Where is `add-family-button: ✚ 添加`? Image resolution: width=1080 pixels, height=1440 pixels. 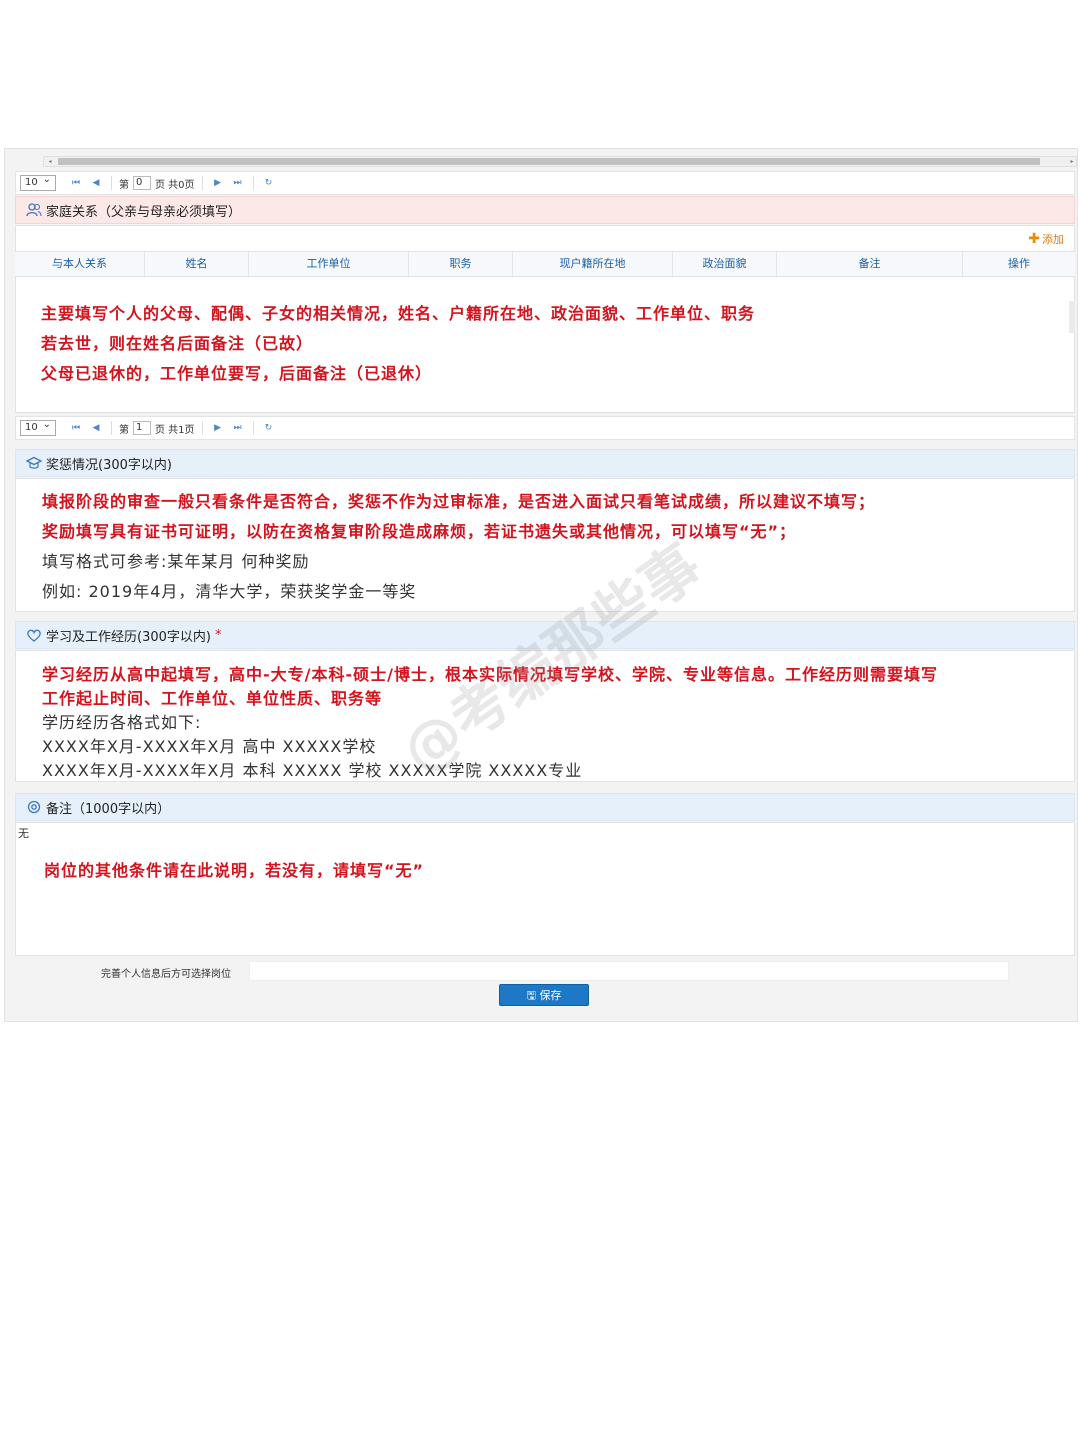
add-family-button: ✚ 添加 is located at coordinates (1046, 239).